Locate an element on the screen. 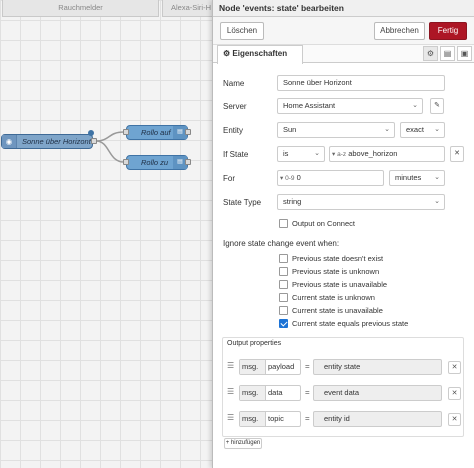  ignore-prev-not-exist-checkbox is located at coordinates (283, 258).